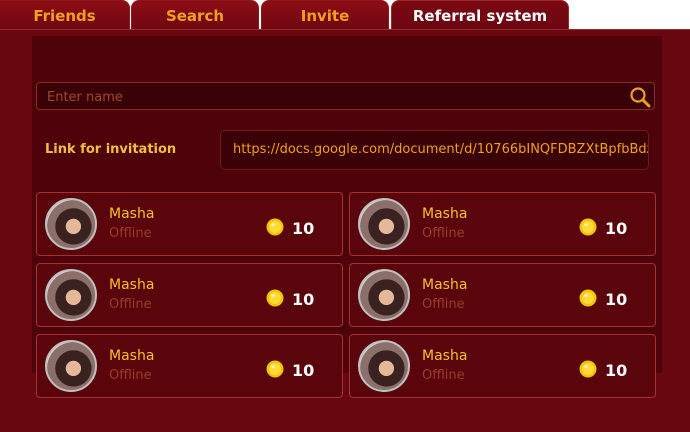 Image resolution: width=690 pixels, height=432 pixels. I want to click on tab-invite: Invite, so click(325, 15).